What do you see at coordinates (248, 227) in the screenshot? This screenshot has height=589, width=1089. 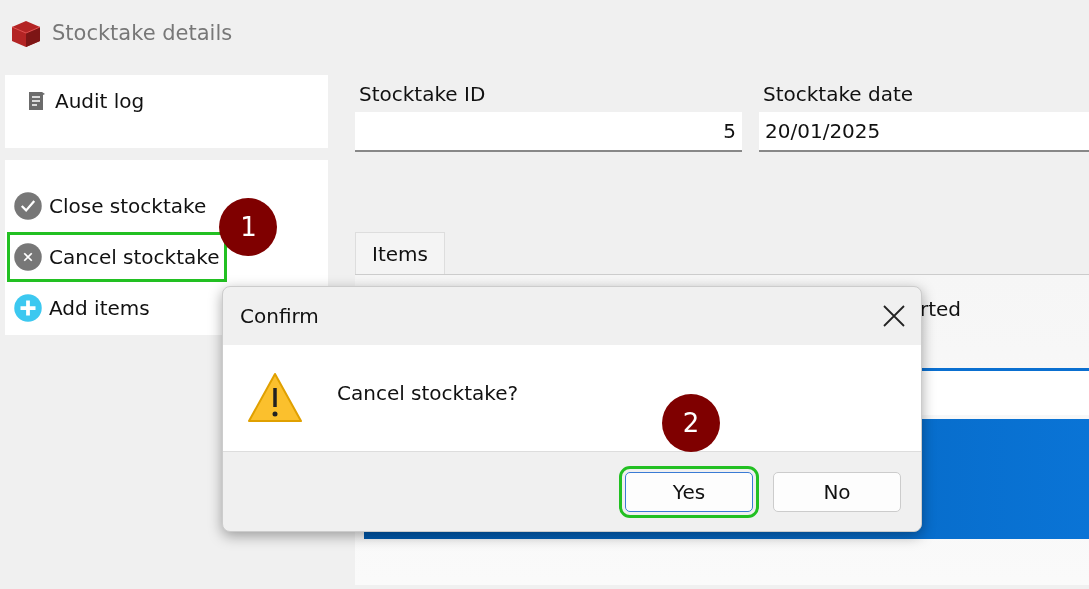 I see `step-badge: 1` at bounding box center [248, 227].